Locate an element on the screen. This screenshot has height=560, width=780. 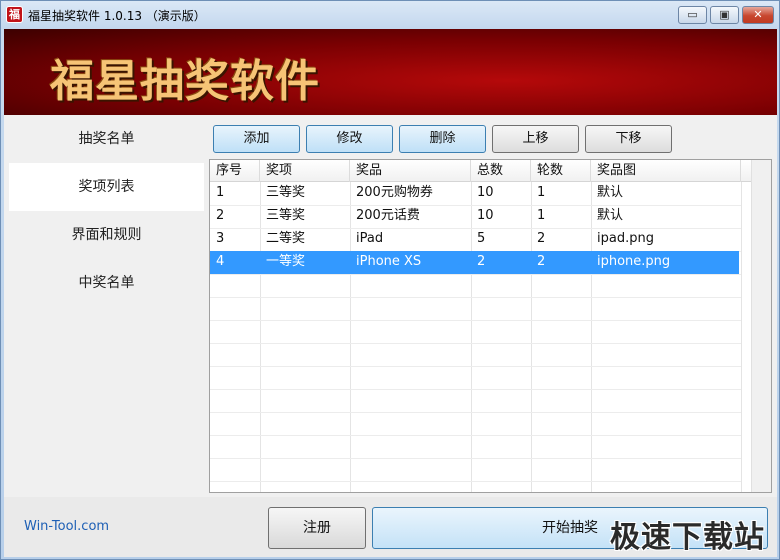
banner-title: 福星抽奖软件 is located at coordinates (185, 81).